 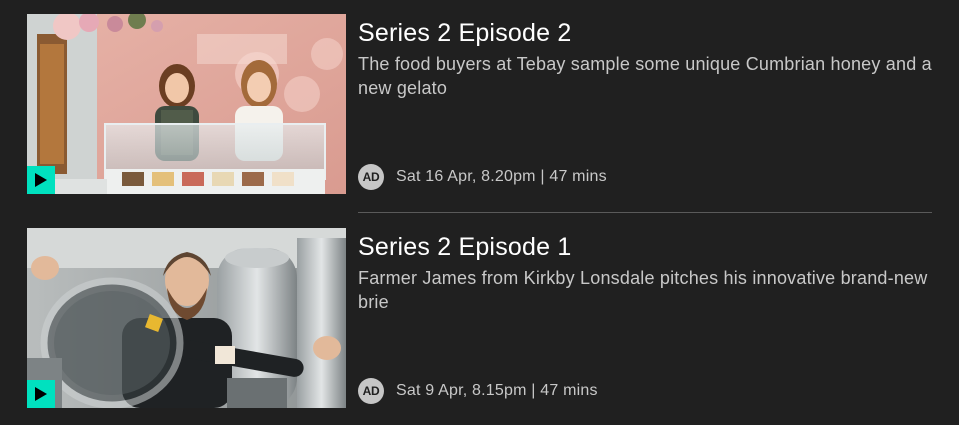 I want to click on episode-meta: AD Sat 16 Apr, 8.20pm | 47 mins, so click(x=482, y=177).